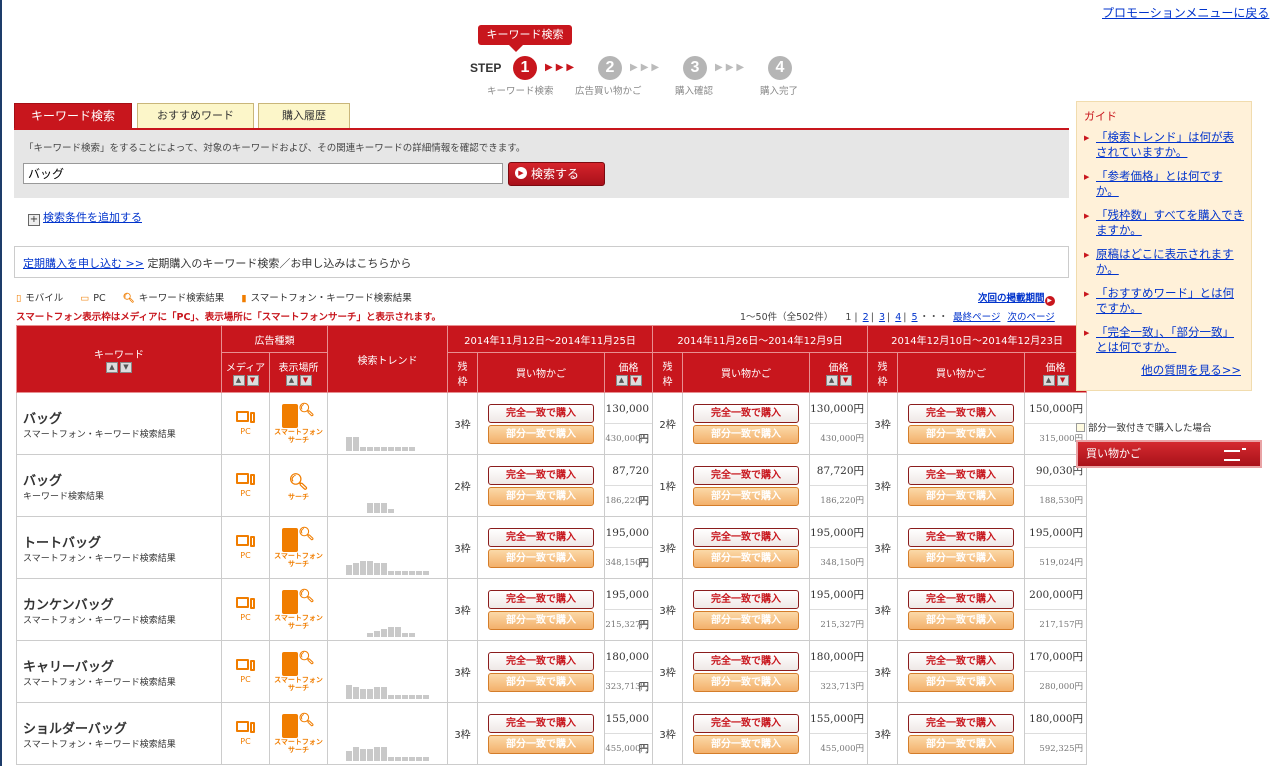 This screenshot has height=766, width=1277. What do you see at coordinates (842, 438) in the screenshot?
I see `partial-price: 430,000円` at bounding box center [842, 438].